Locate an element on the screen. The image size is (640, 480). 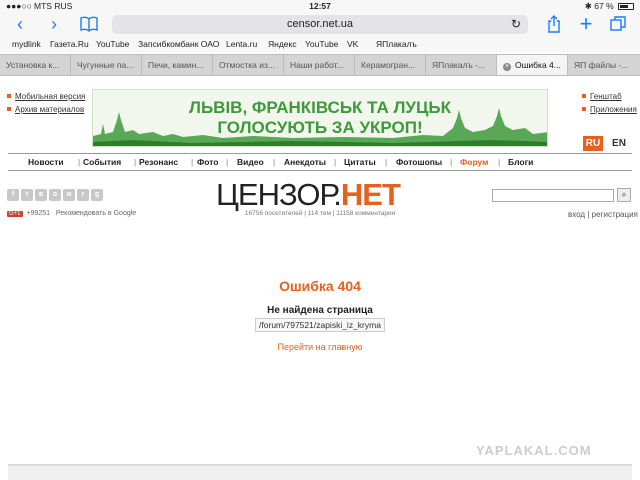
error-subtitle: Не найдена страница is located at coordinates (320, 310).